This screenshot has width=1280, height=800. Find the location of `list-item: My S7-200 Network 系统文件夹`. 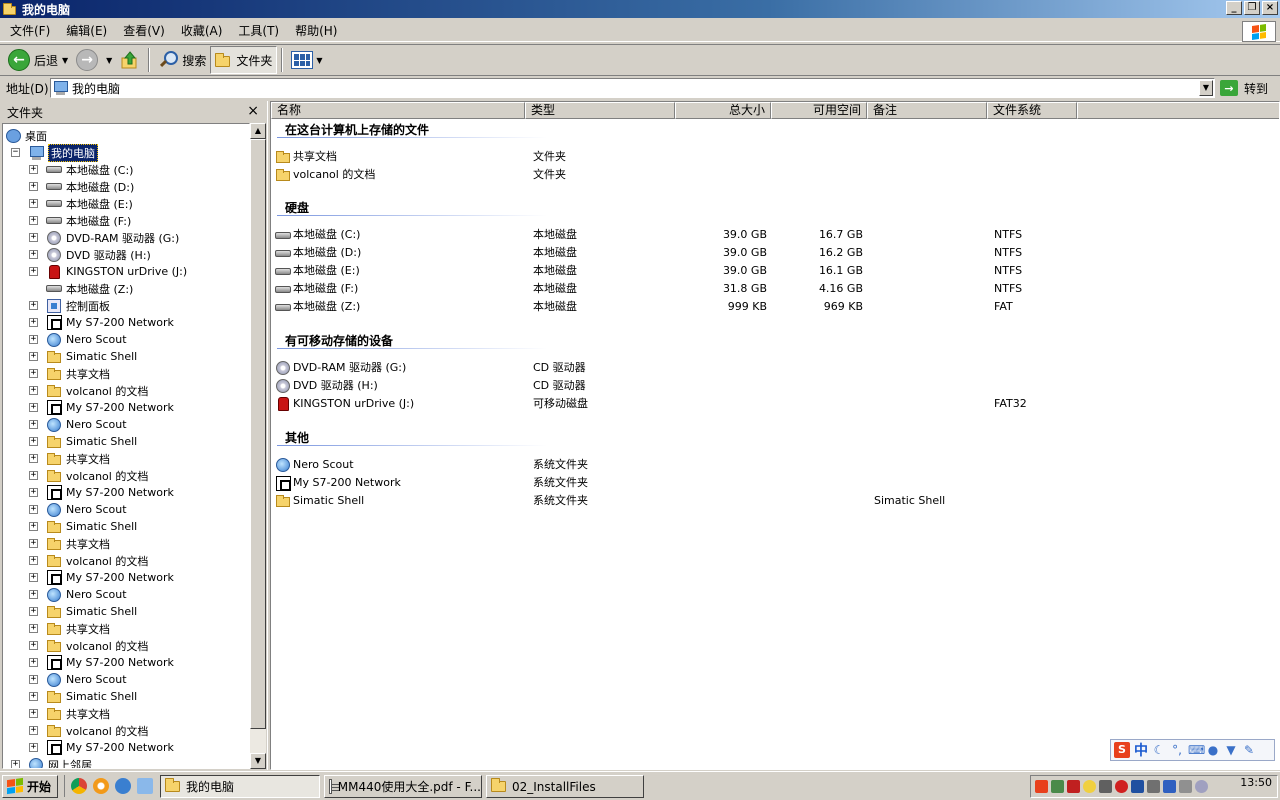

list-item: My S7-200 Network 系统文件夹 is located at coordinates (775, 483).